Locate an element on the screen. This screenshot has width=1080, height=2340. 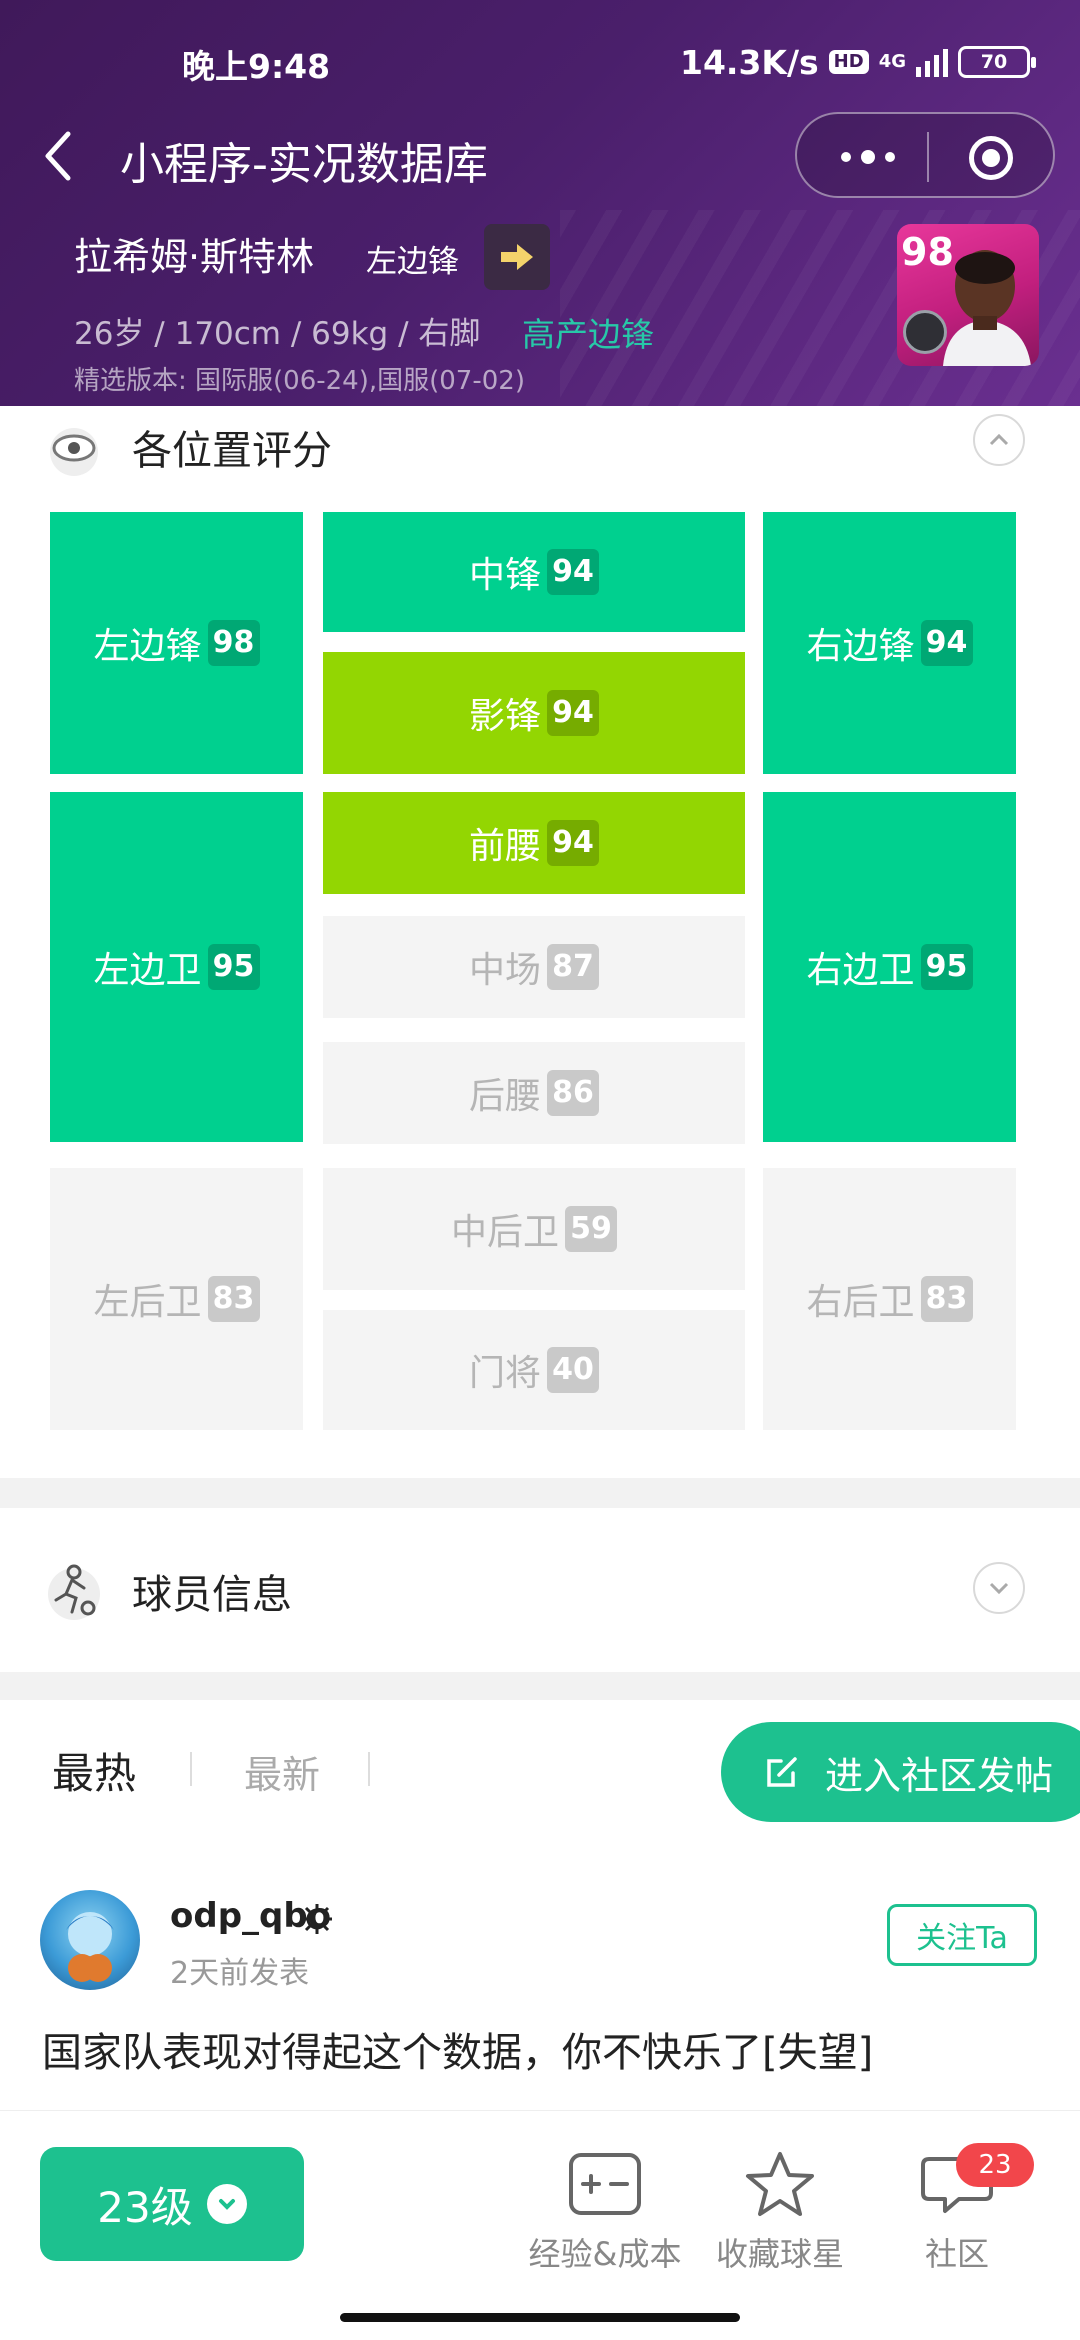
position-label: 后腰 is located at coordinates (504, 1096).